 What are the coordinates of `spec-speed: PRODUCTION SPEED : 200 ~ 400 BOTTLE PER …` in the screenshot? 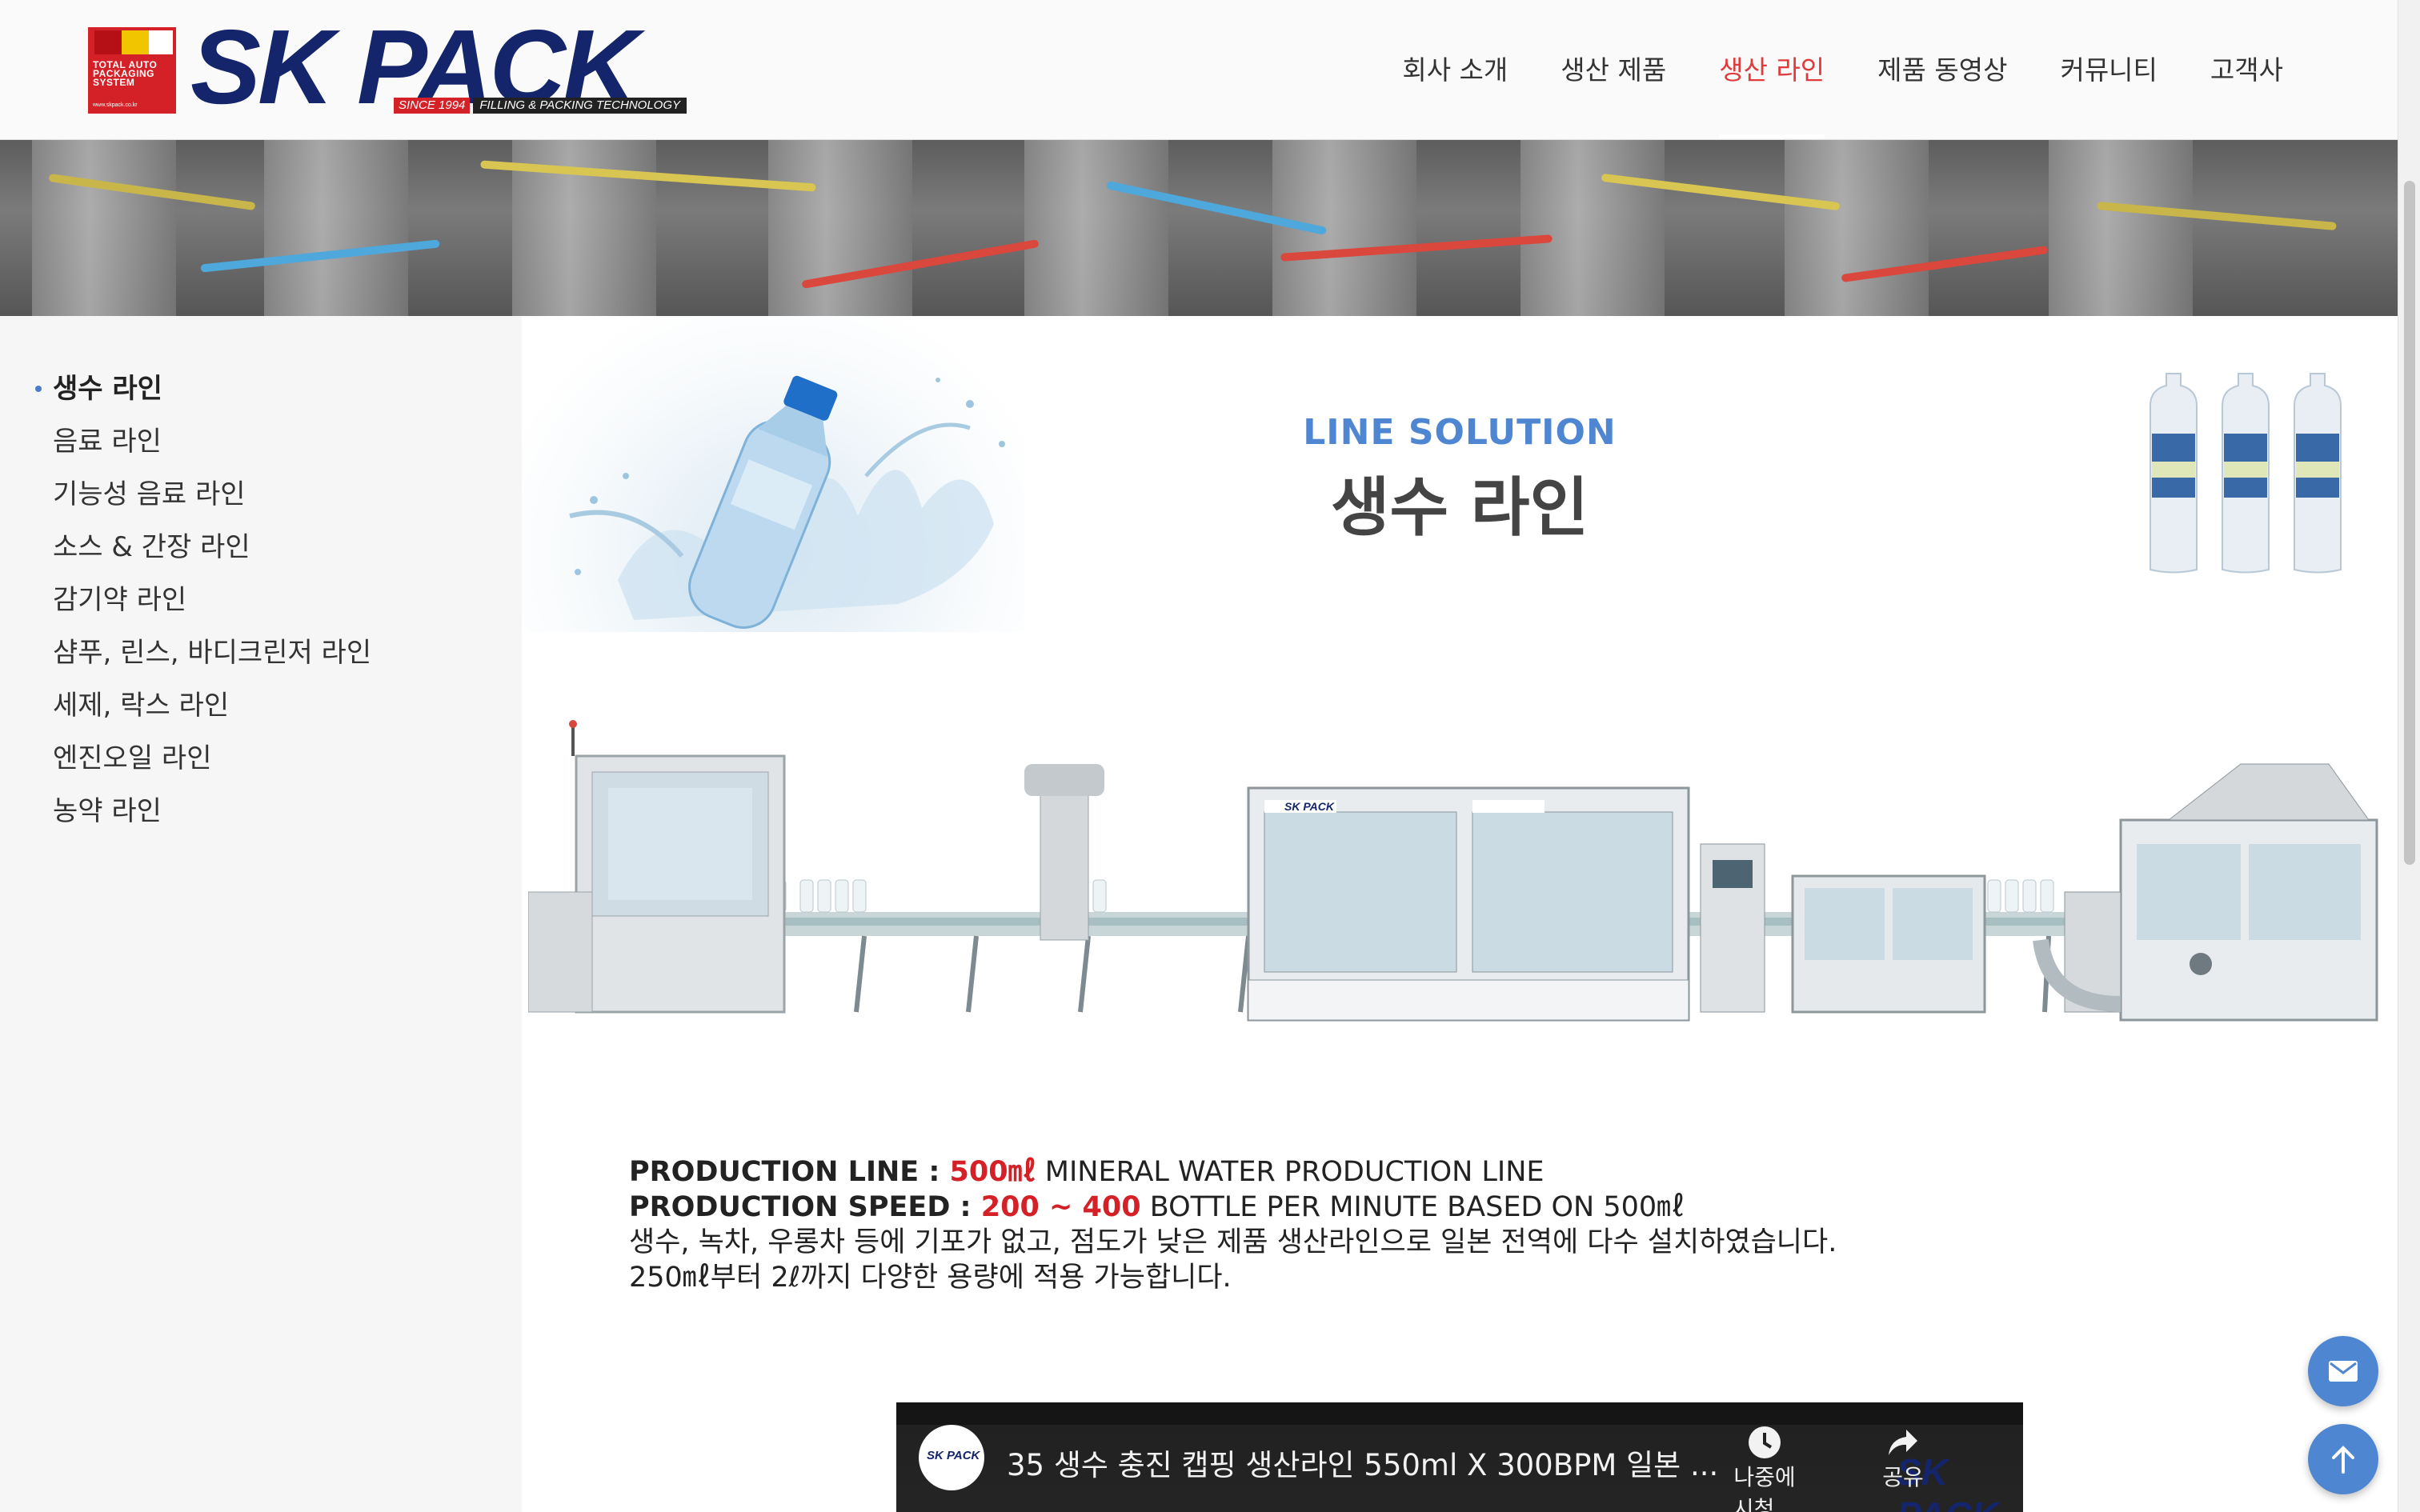 It's located at (1157, 1207).